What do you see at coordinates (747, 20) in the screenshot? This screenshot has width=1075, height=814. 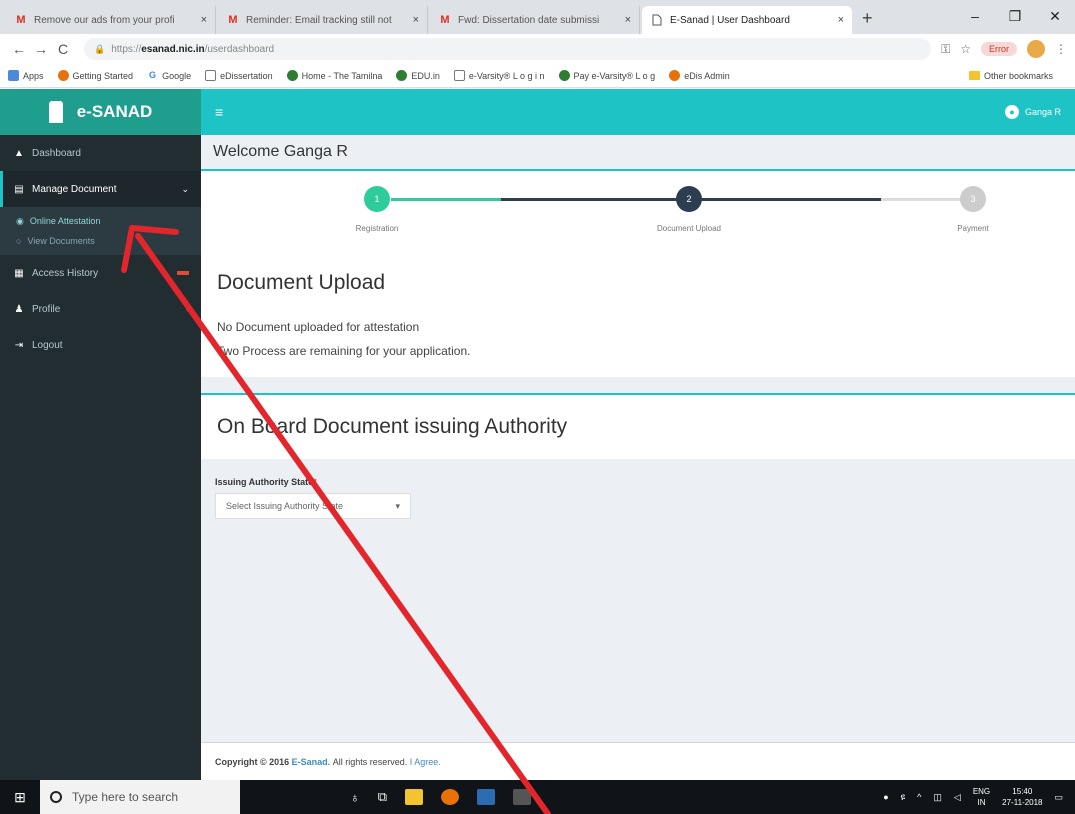 I see `browser-tab-active: E-Sanad | User Dashboard ×` at bounding box center [747, 20].